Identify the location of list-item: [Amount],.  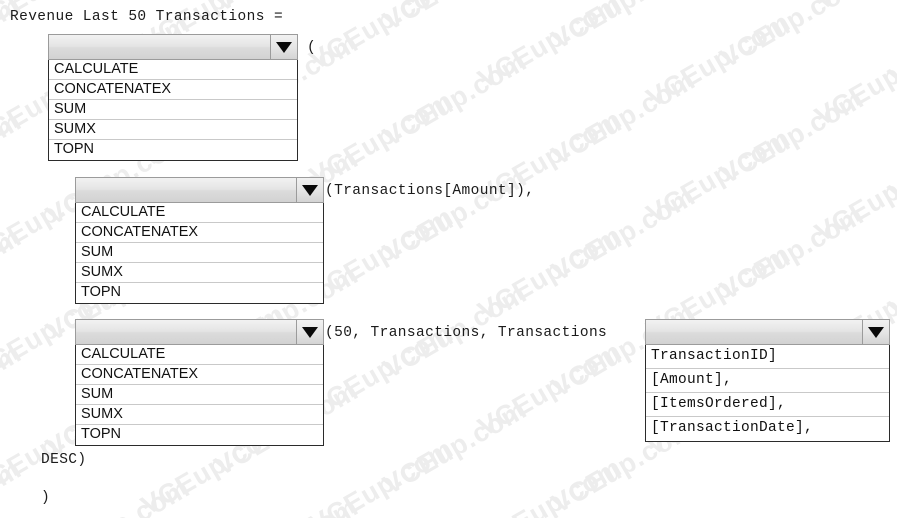
(767, 381).